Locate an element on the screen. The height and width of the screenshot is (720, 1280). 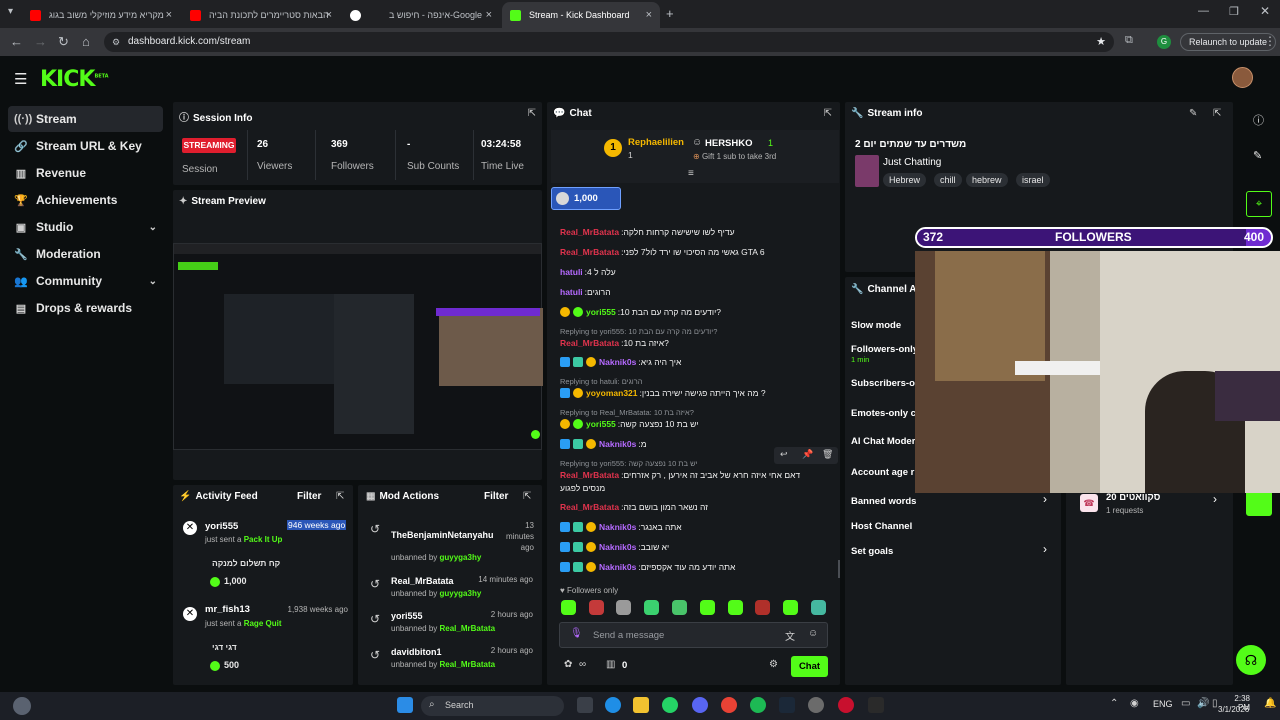
menu-kebab-icon: ⋮ is located at coordinates (1270, 41).